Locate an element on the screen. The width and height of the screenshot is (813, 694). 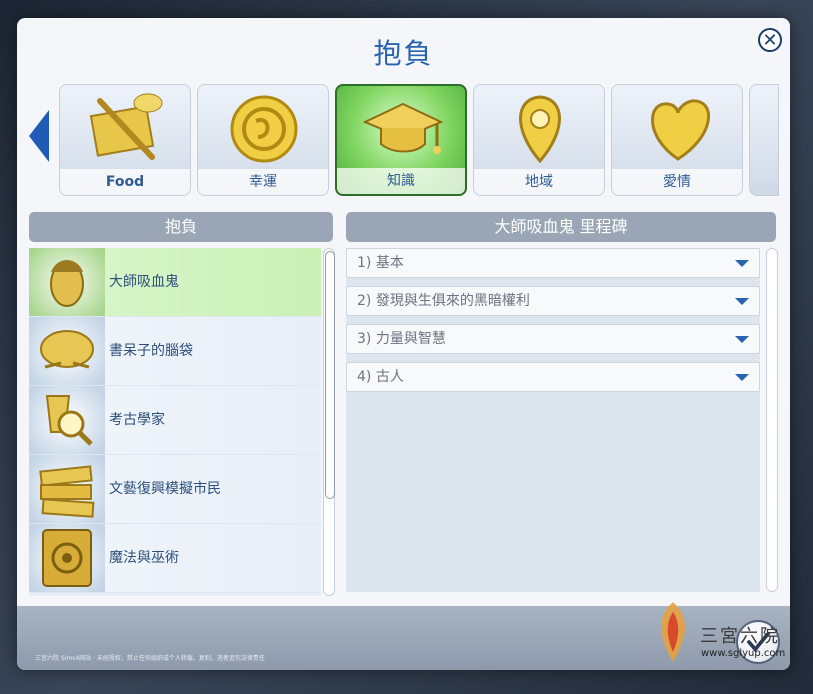
list-item-magic: 魔法與巫術 is located at coordinates (175, 558).